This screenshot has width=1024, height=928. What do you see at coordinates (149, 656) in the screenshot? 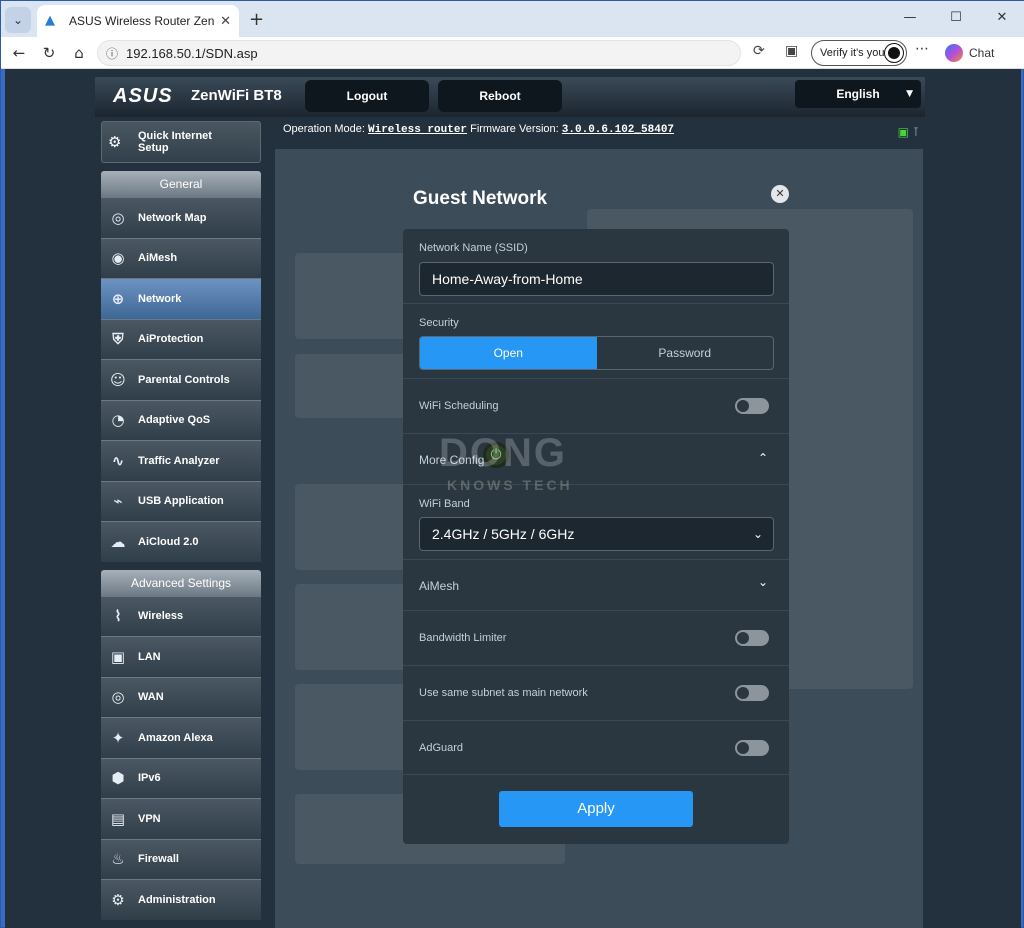
I see `sidebar-item-label: LAN` at bounding box center [149, 656].